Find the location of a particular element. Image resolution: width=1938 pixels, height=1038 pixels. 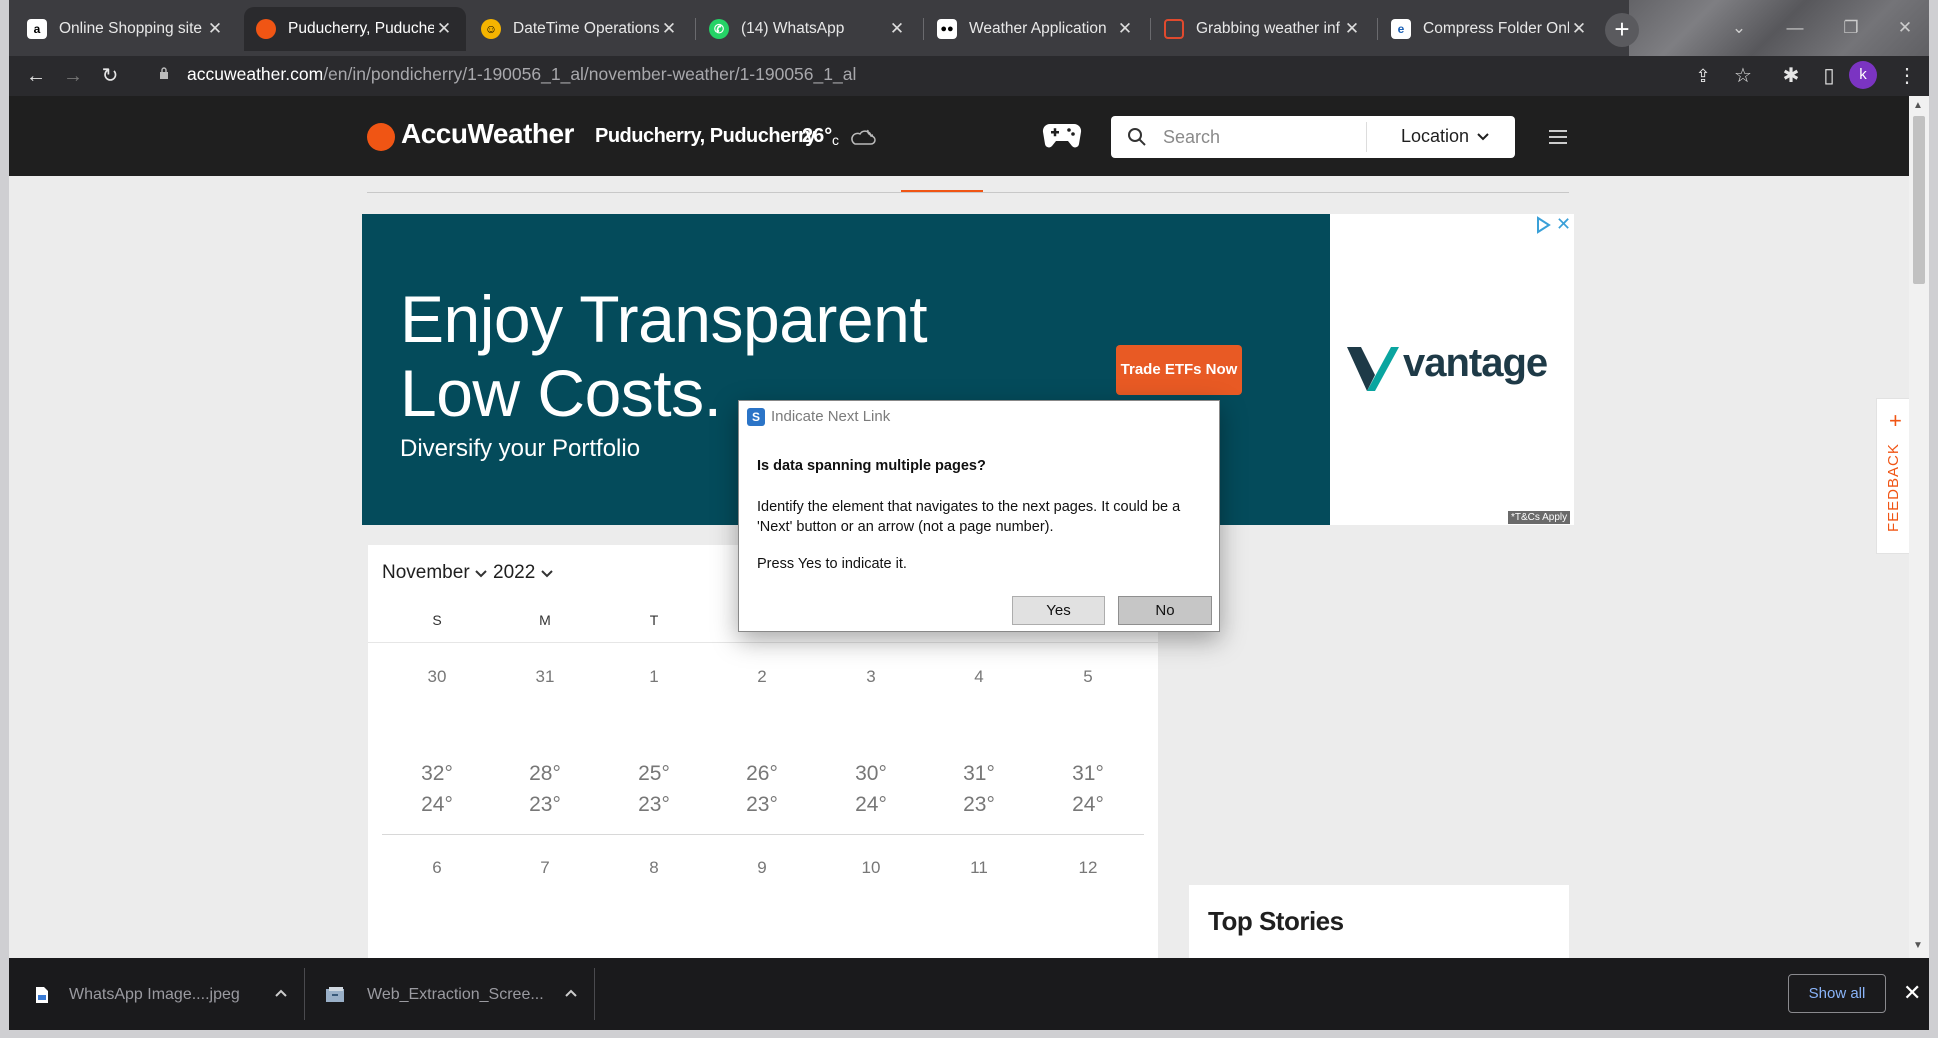

window-close-icon: ✕ is located at coordinates (1904, 28).